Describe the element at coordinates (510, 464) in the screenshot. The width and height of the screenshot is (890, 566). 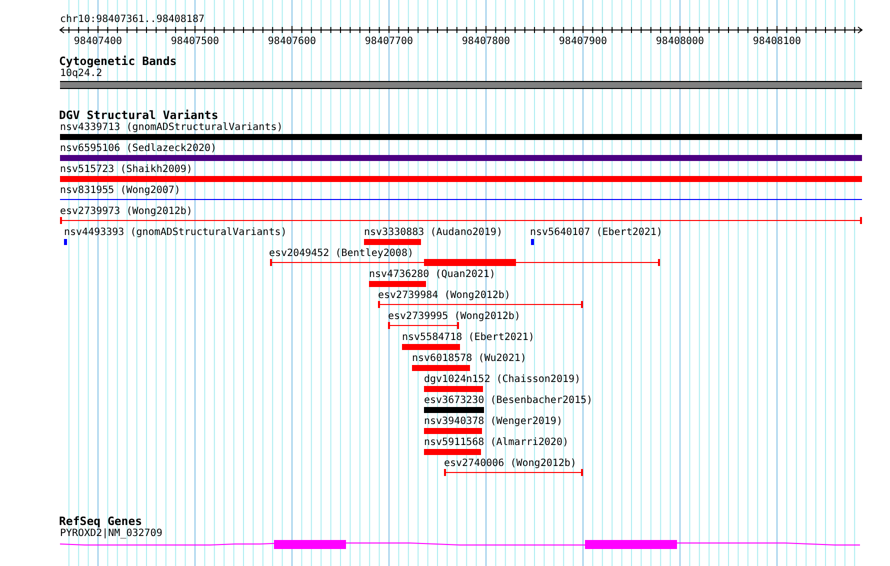
I see `variant-label: esv2740006 (Wong2012b)` at that location.